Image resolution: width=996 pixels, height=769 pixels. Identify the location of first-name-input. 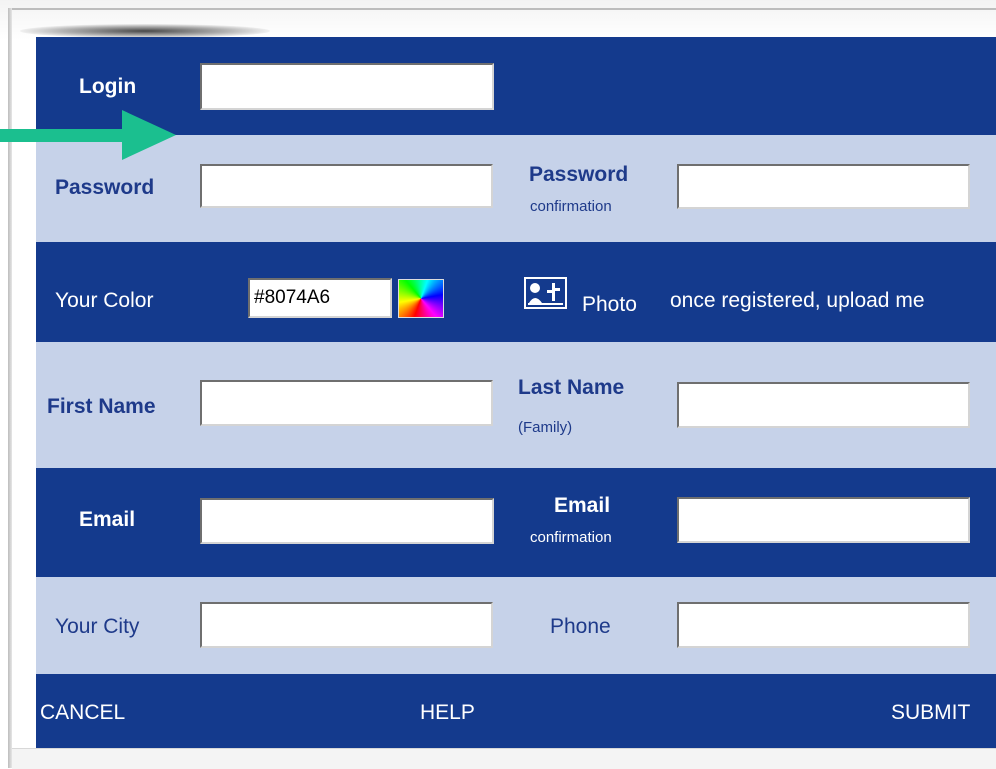
(346, 403).